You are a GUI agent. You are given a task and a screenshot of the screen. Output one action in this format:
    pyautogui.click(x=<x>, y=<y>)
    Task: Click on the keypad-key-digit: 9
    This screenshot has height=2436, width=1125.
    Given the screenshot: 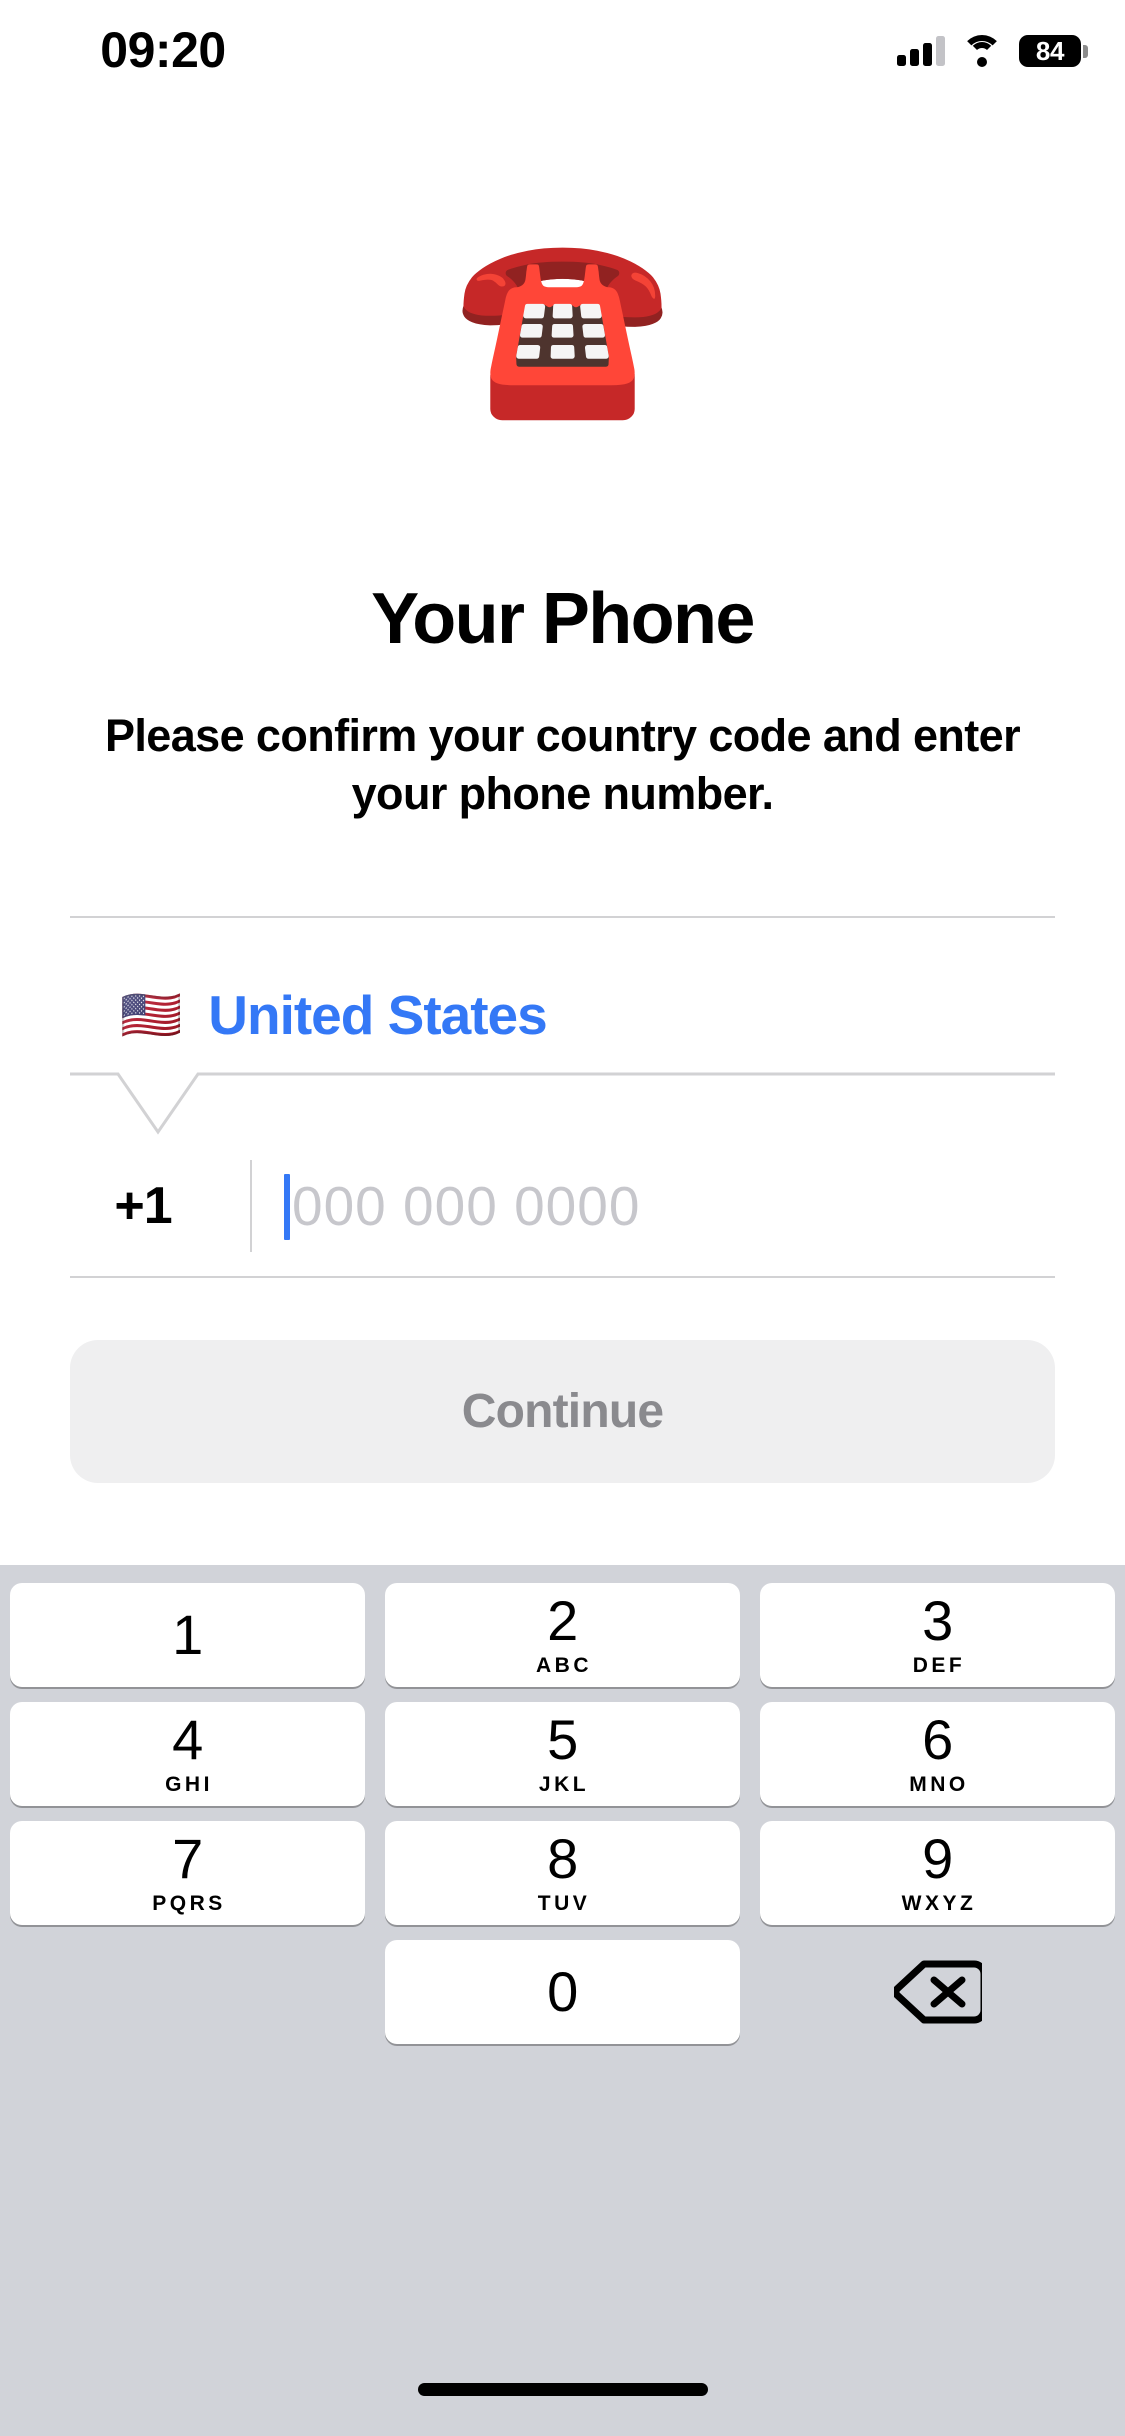 What is the action you would take?
    pyautogui.click(x=937, y=1858)
    